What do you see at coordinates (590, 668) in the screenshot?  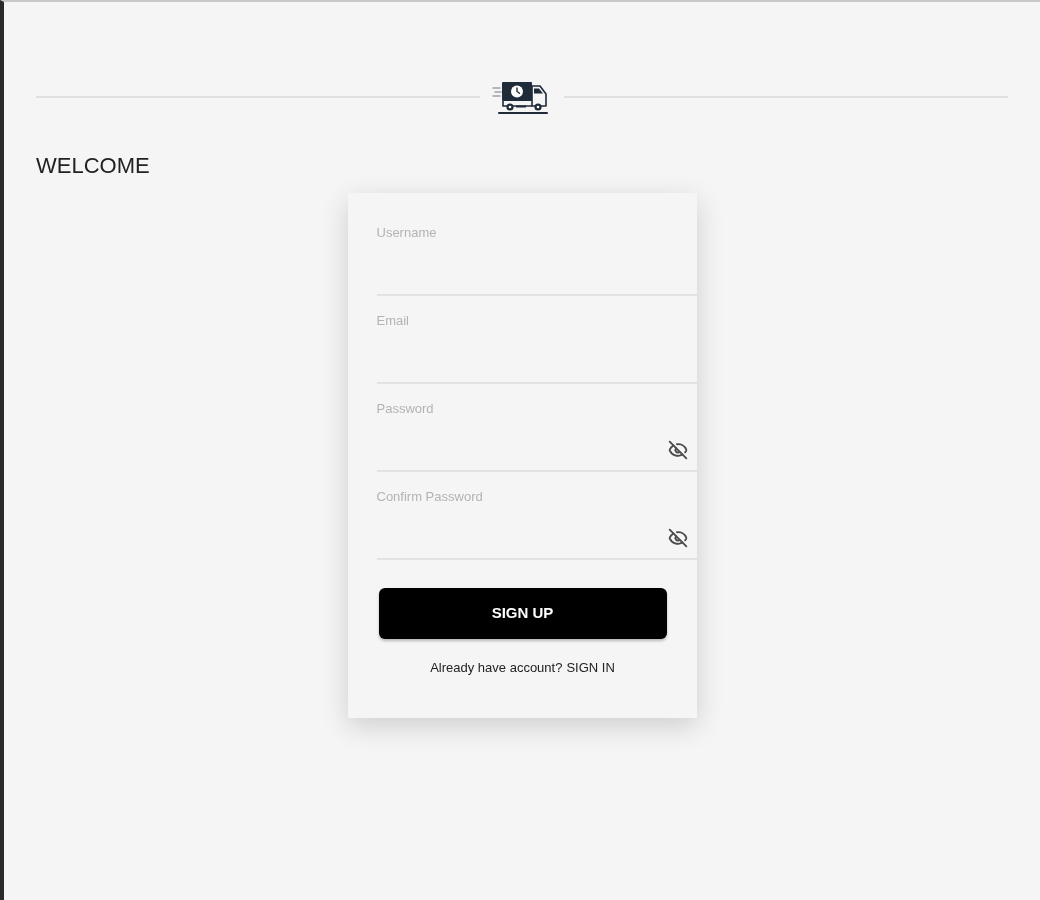 I see `sign-in-link: SIGN IN` at bounding box center [590, 668].